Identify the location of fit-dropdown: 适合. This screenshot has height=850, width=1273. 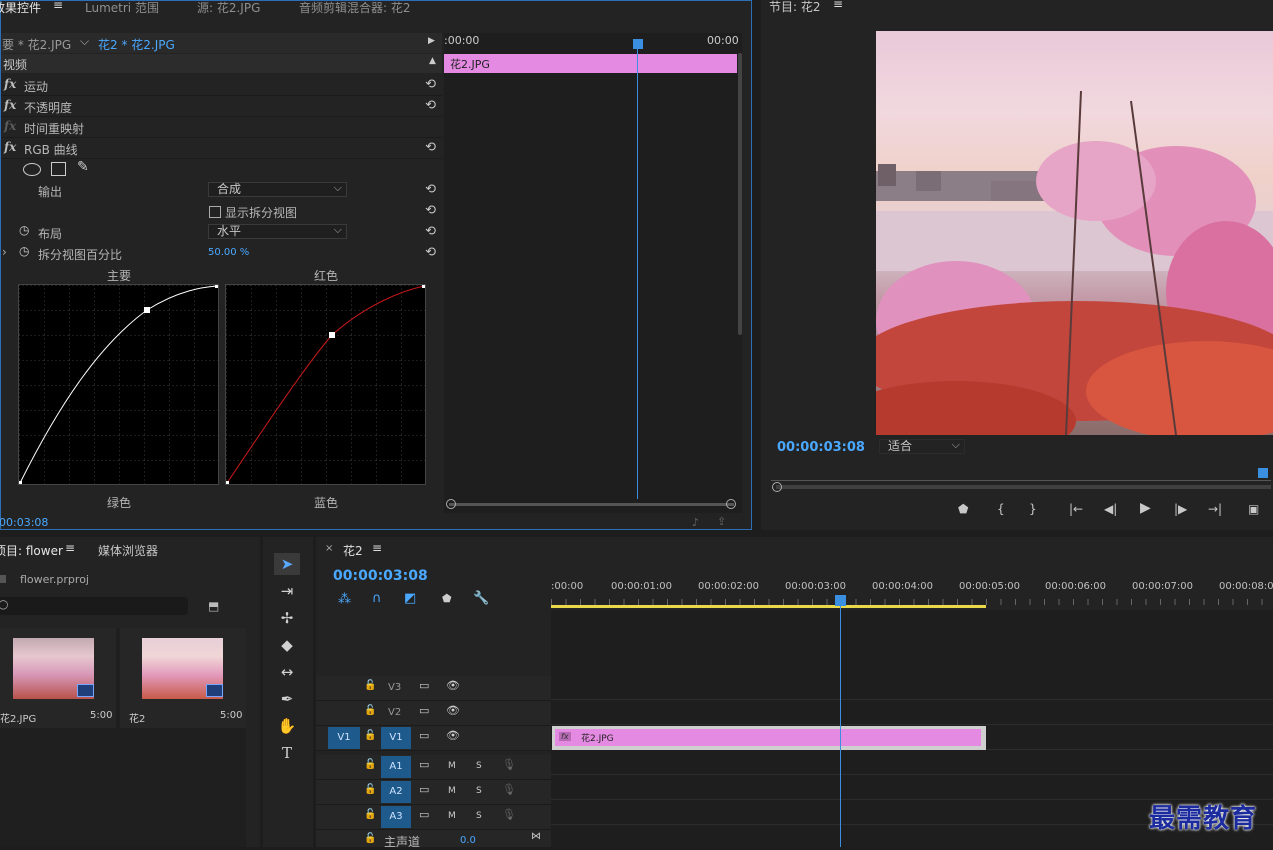
(922, 446).